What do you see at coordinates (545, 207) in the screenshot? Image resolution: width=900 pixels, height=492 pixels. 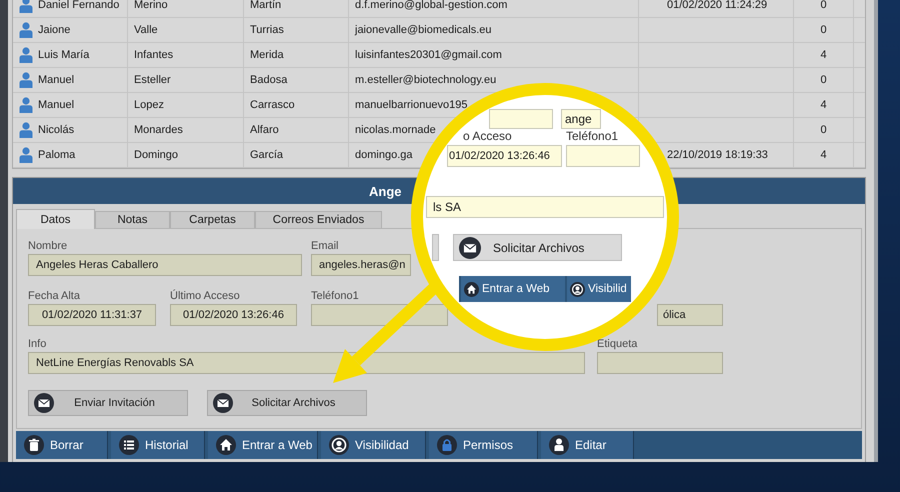 I see `input-field: ls SA` at bounding box center [545, 207].